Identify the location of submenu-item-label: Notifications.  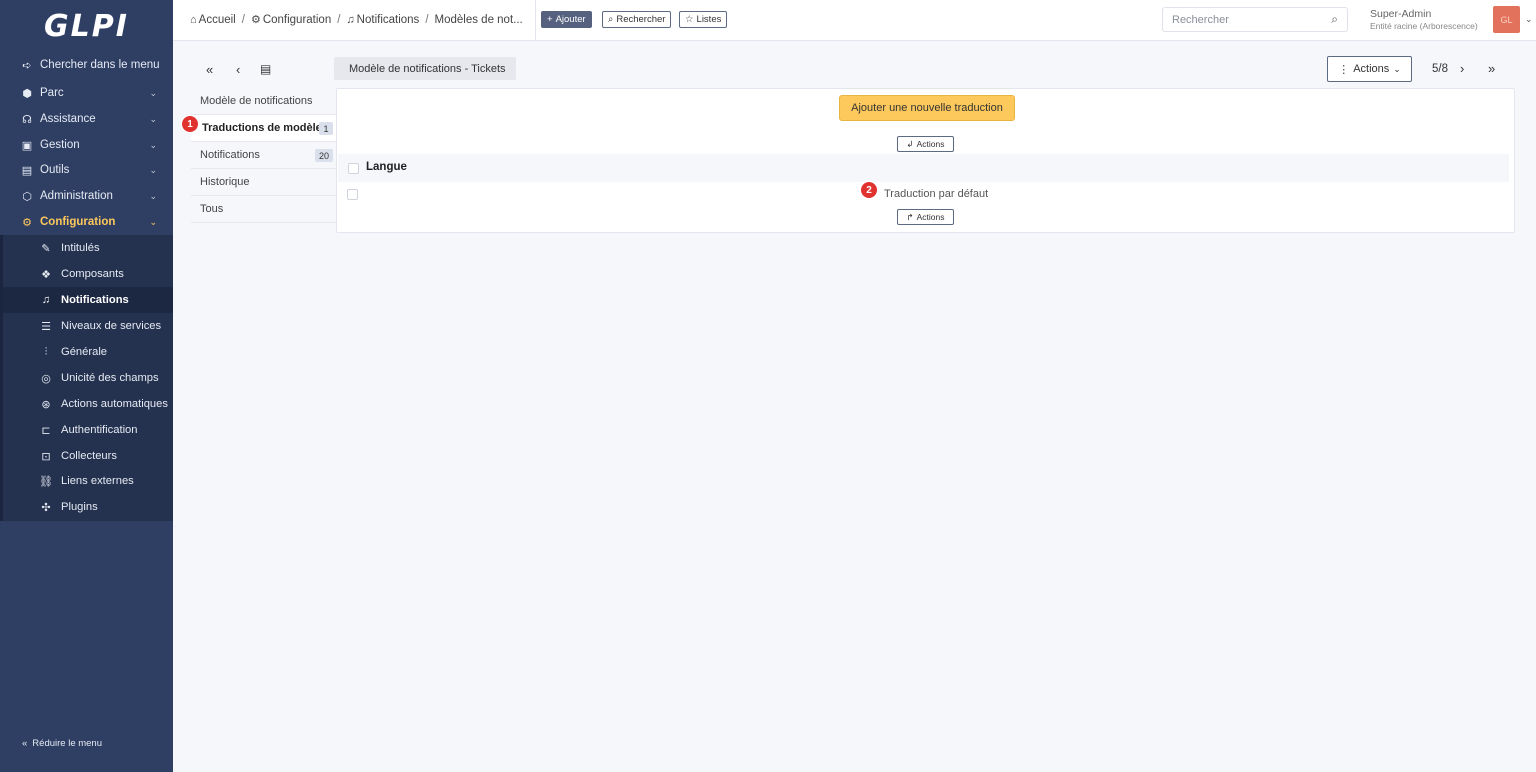
(95, 300).